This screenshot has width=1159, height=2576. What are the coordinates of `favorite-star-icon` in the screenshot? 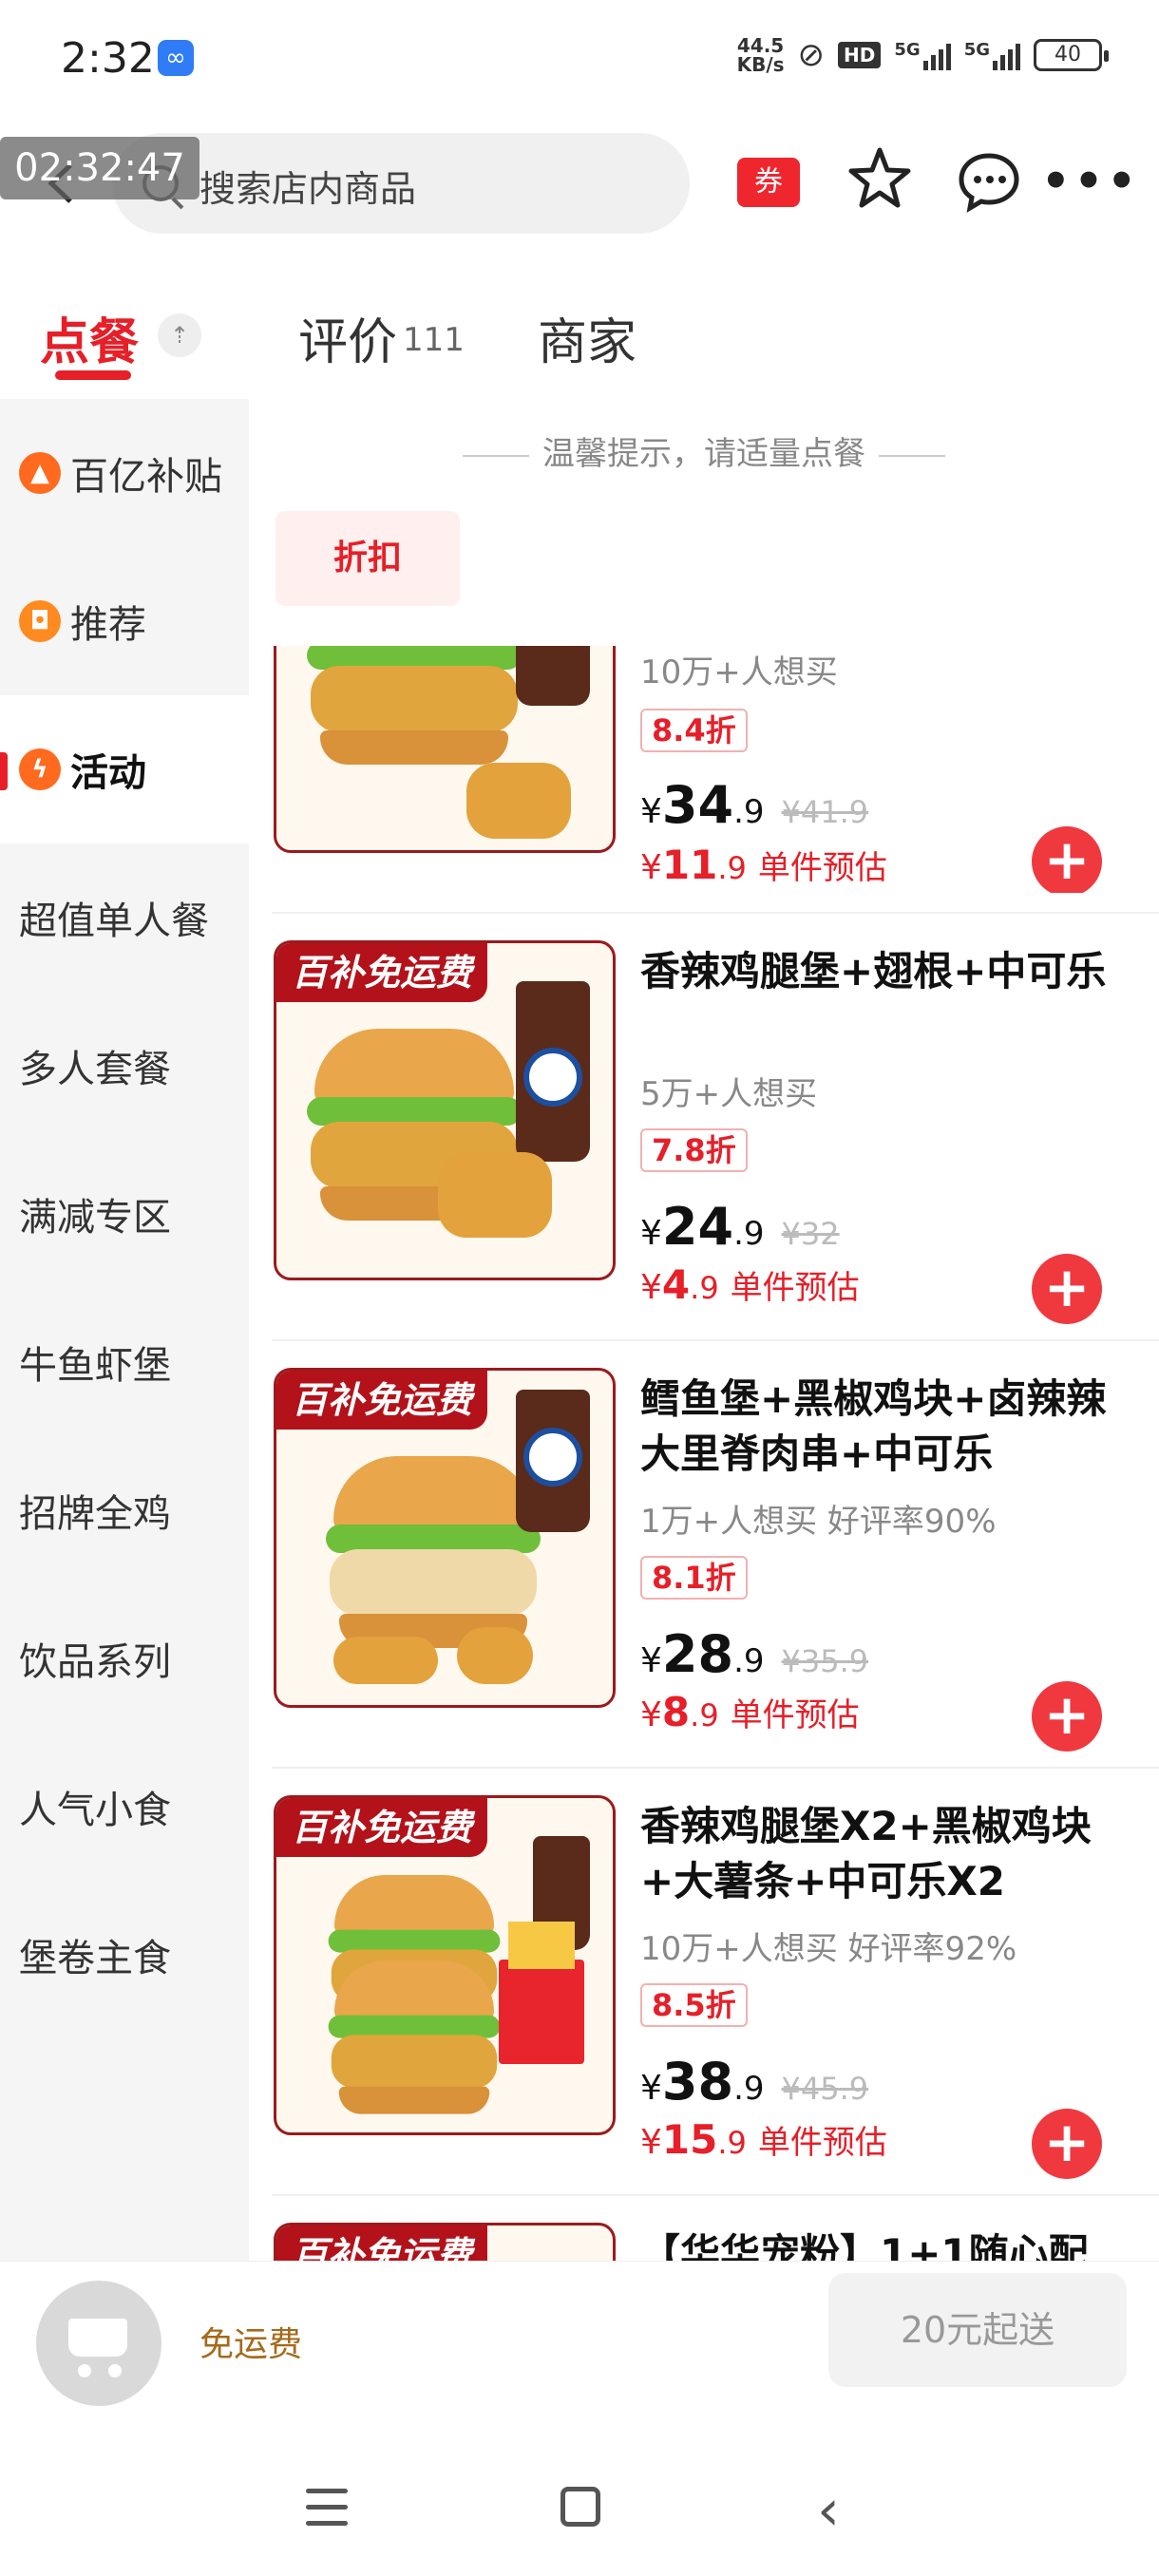 It's located at (880, 178).